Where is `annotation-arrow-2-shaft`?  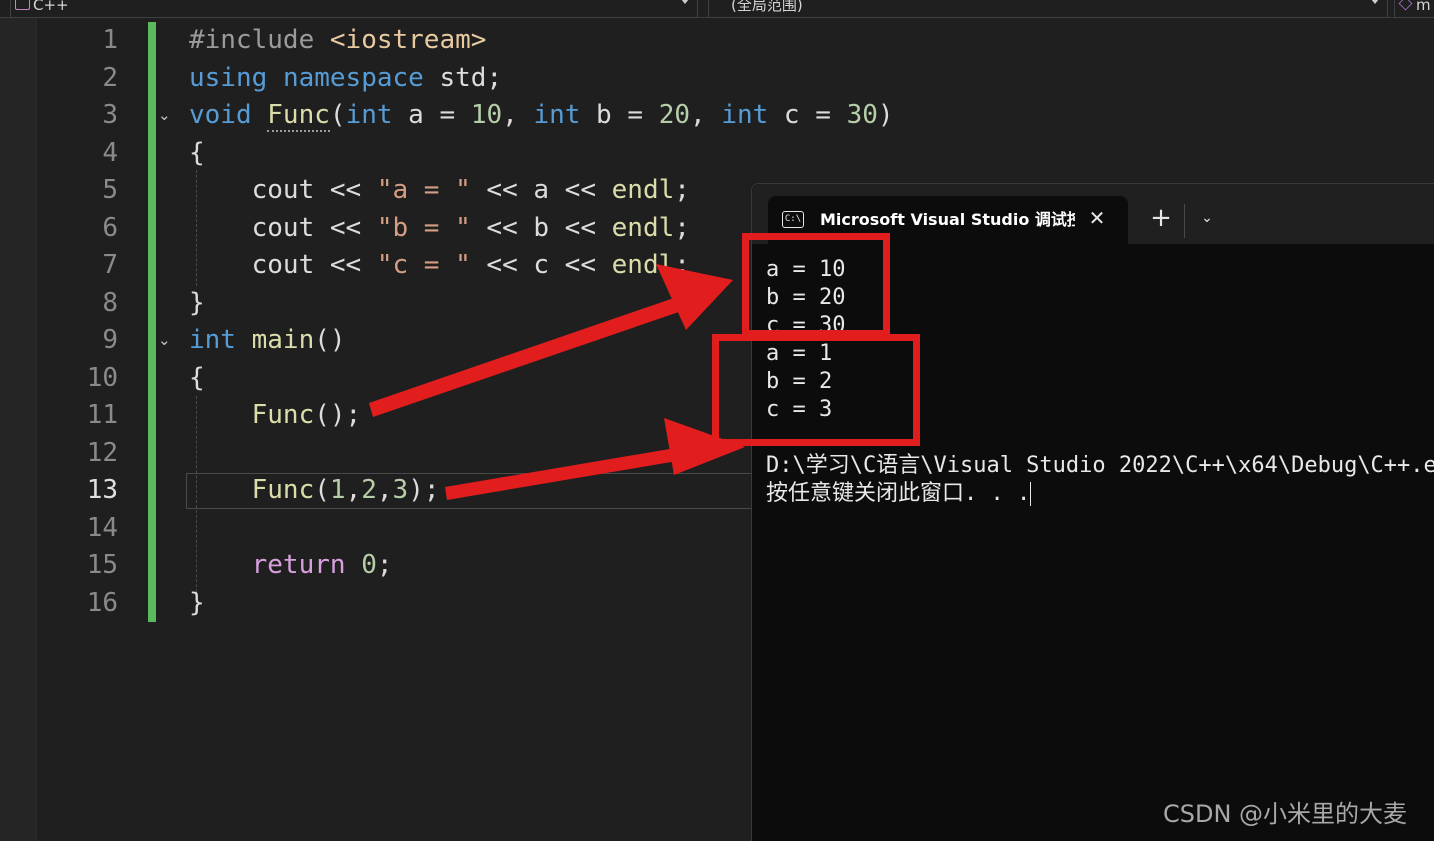
annotation-arrow-2-shaft is located at coordinates (570, 472).